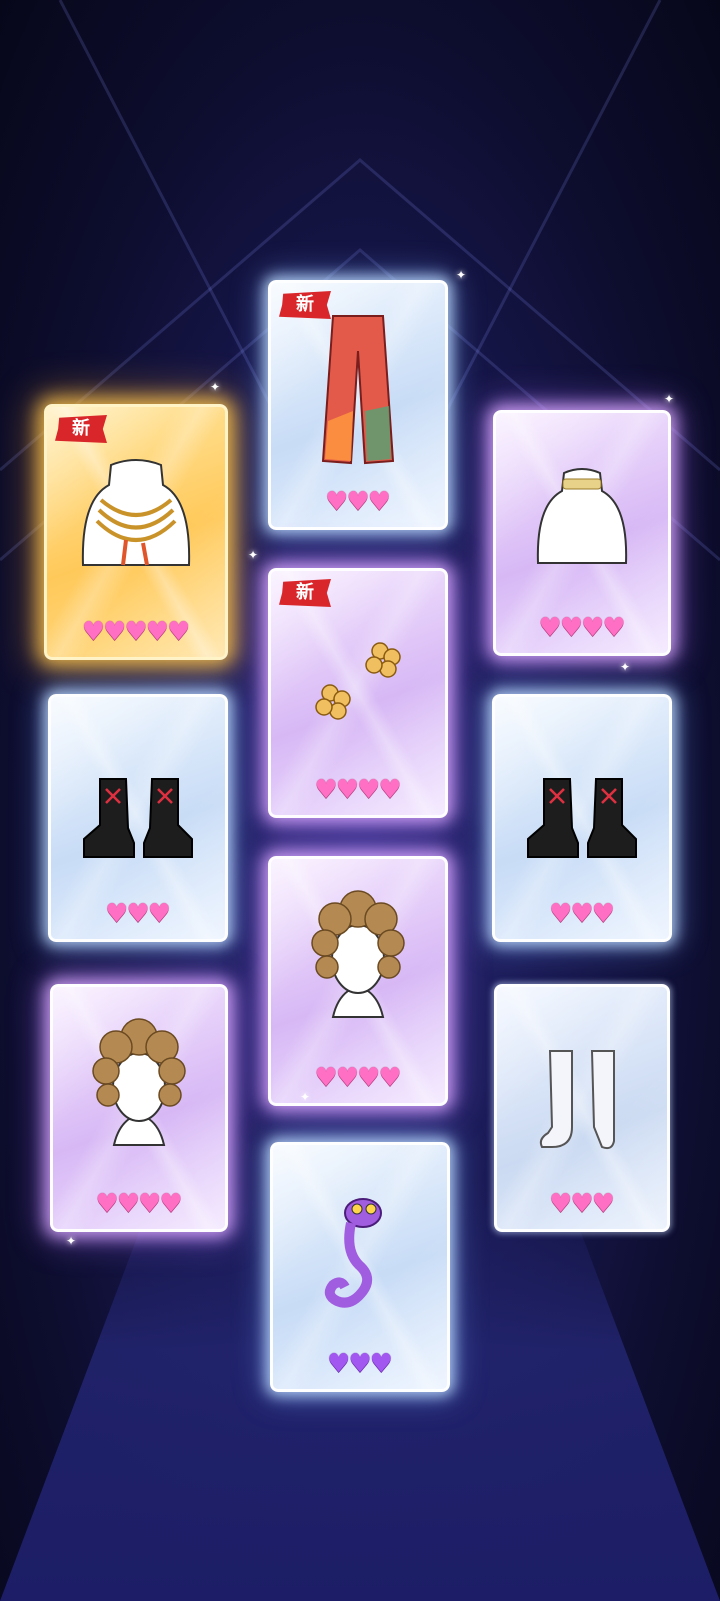 This screenshot has width=720, height=1601. I want to click on reward-card-platform-boots-right: ♥♥♥, so click(582, 818).